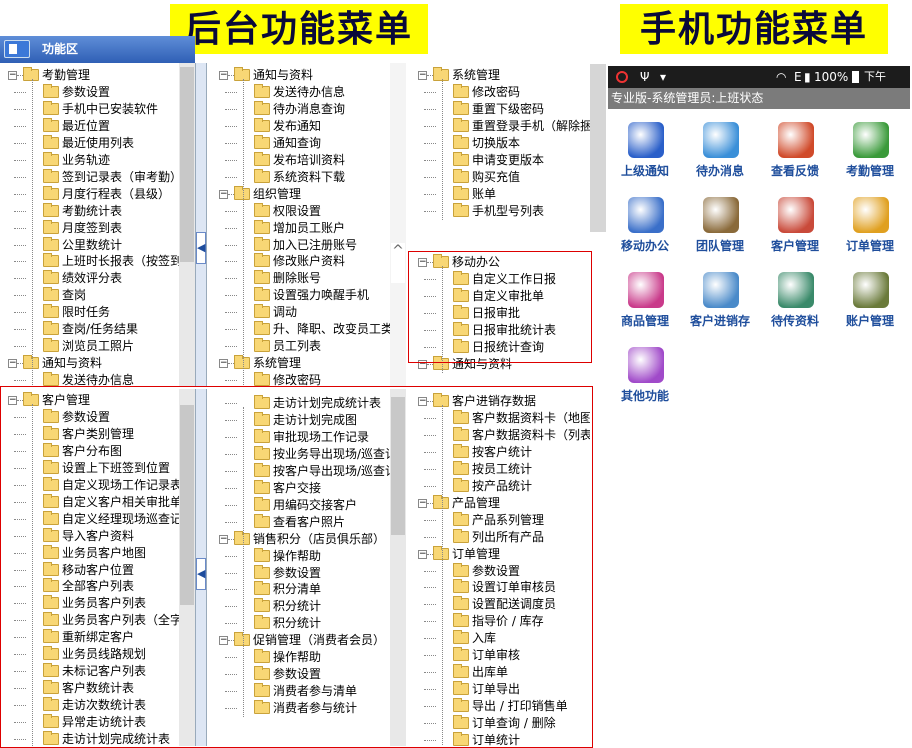 The height and width of the screenshot is (748, 912). What do you see at coordinates (645, 379) in the screenshot?
I see `phone-app-12: 其他功能` at bounding box center [645, 379].